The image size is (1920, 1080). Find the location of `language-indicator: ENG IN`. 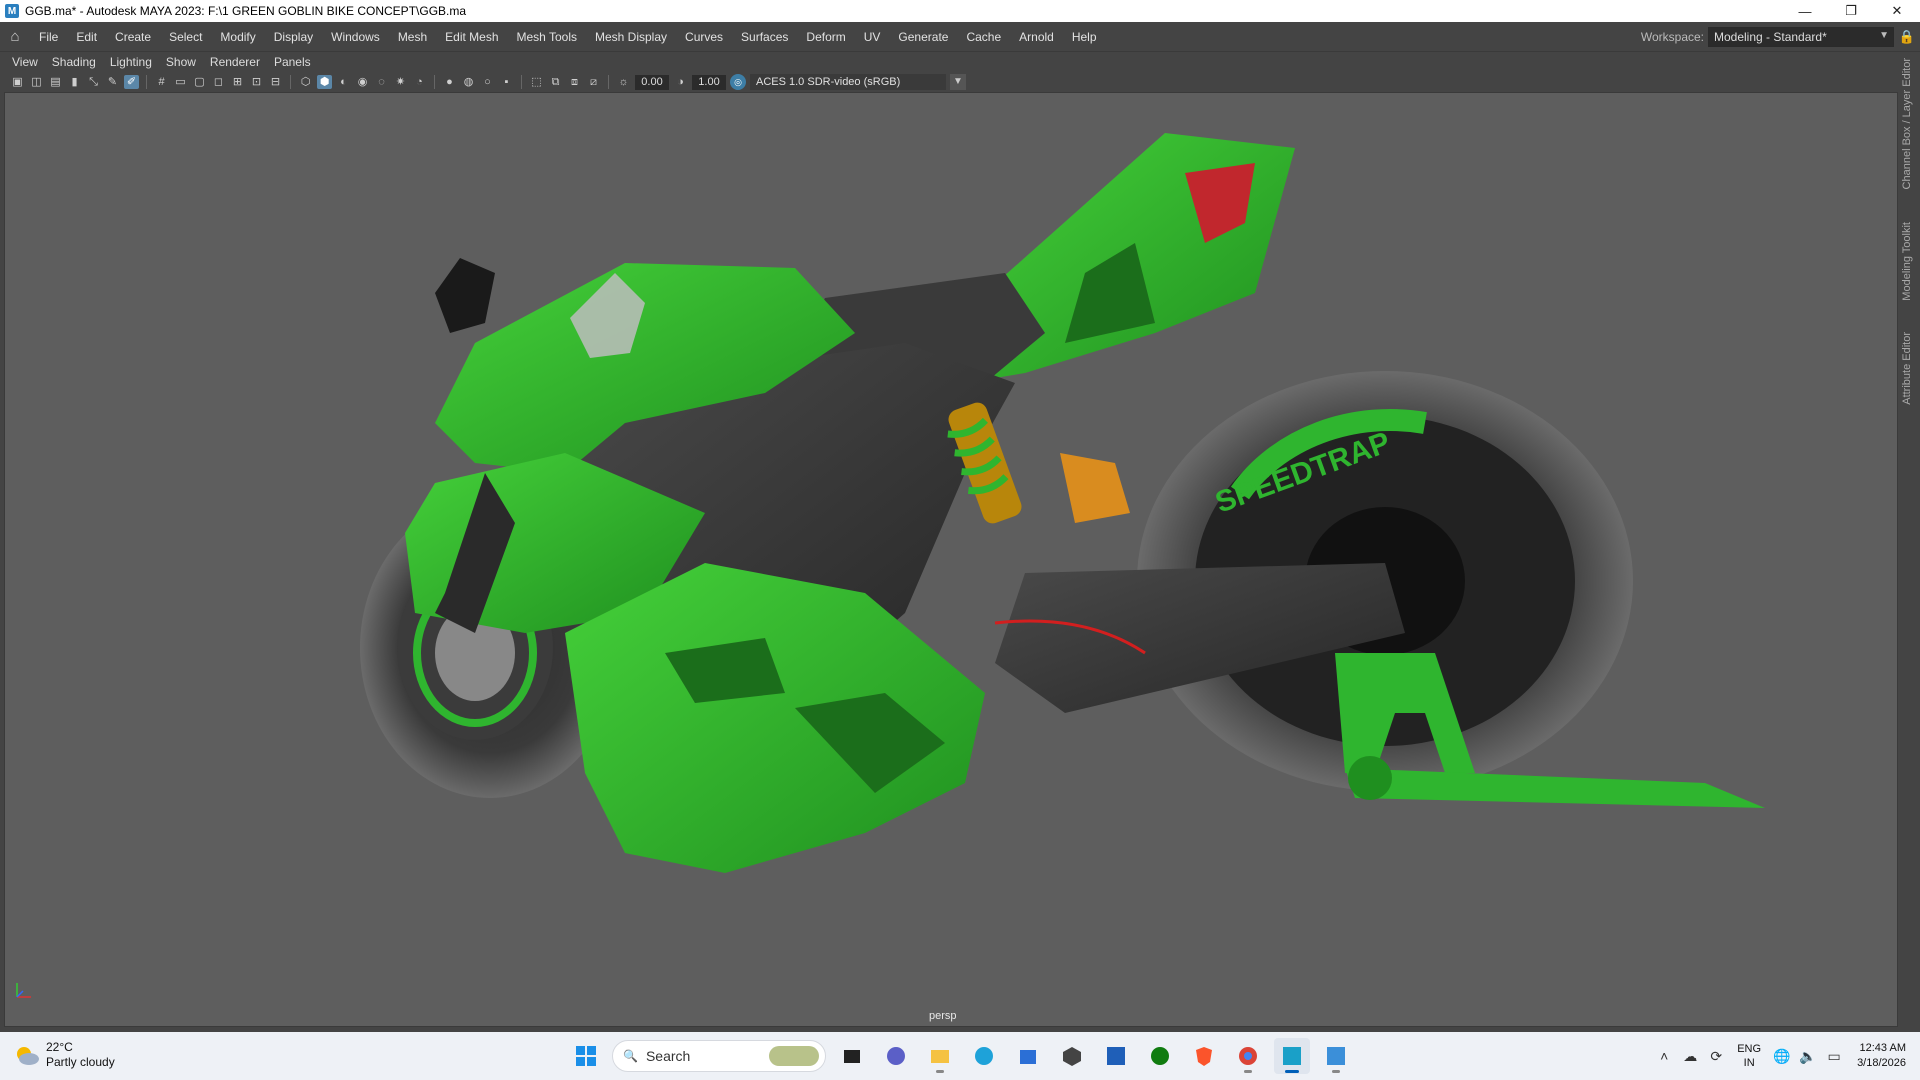

language-indicator: ENG IN is located at coordinates (1749, 1056).